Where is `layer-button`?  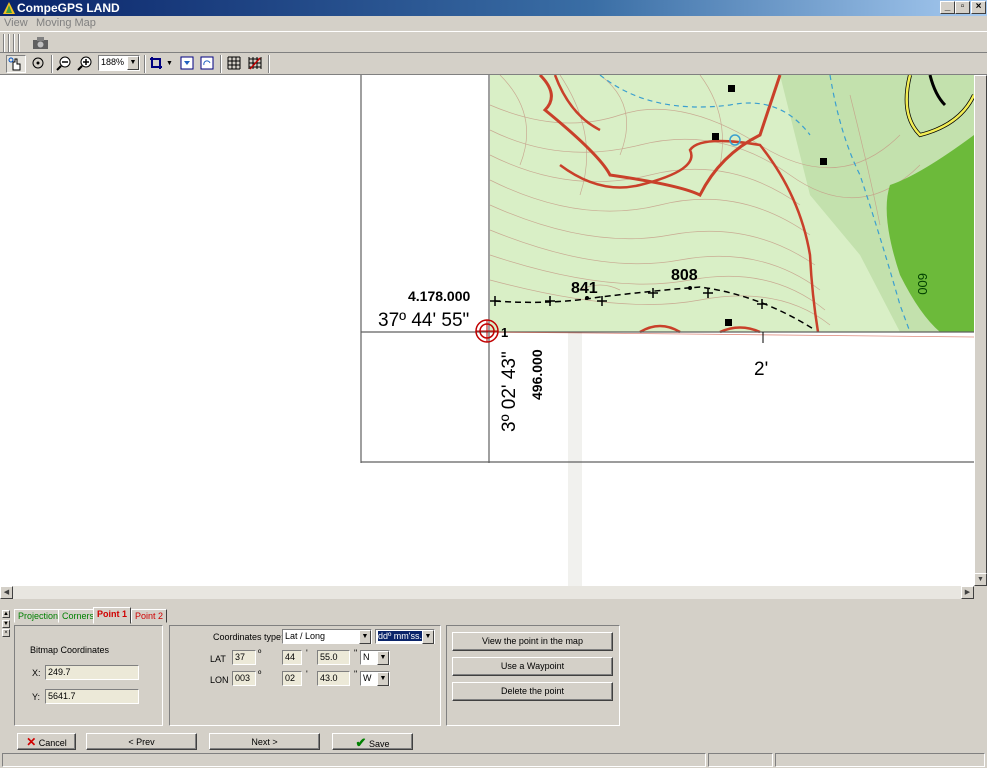
layer-button is located at coordinates (188, 64).